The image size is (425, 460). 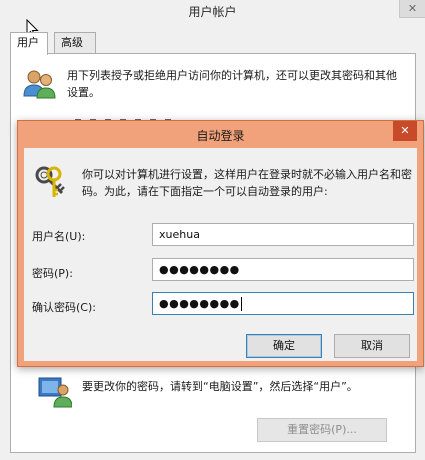 I want to click on user-accounts-title: 用户帐户, so click(x=212, y=12).